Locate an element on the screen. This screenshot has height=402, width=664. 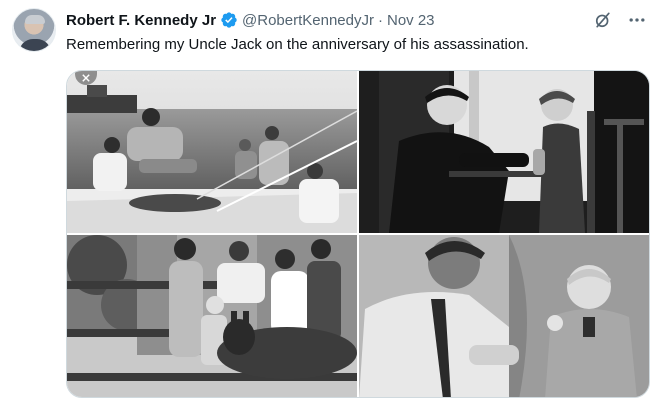
tweet-actions is located at coordinates (620, 20).